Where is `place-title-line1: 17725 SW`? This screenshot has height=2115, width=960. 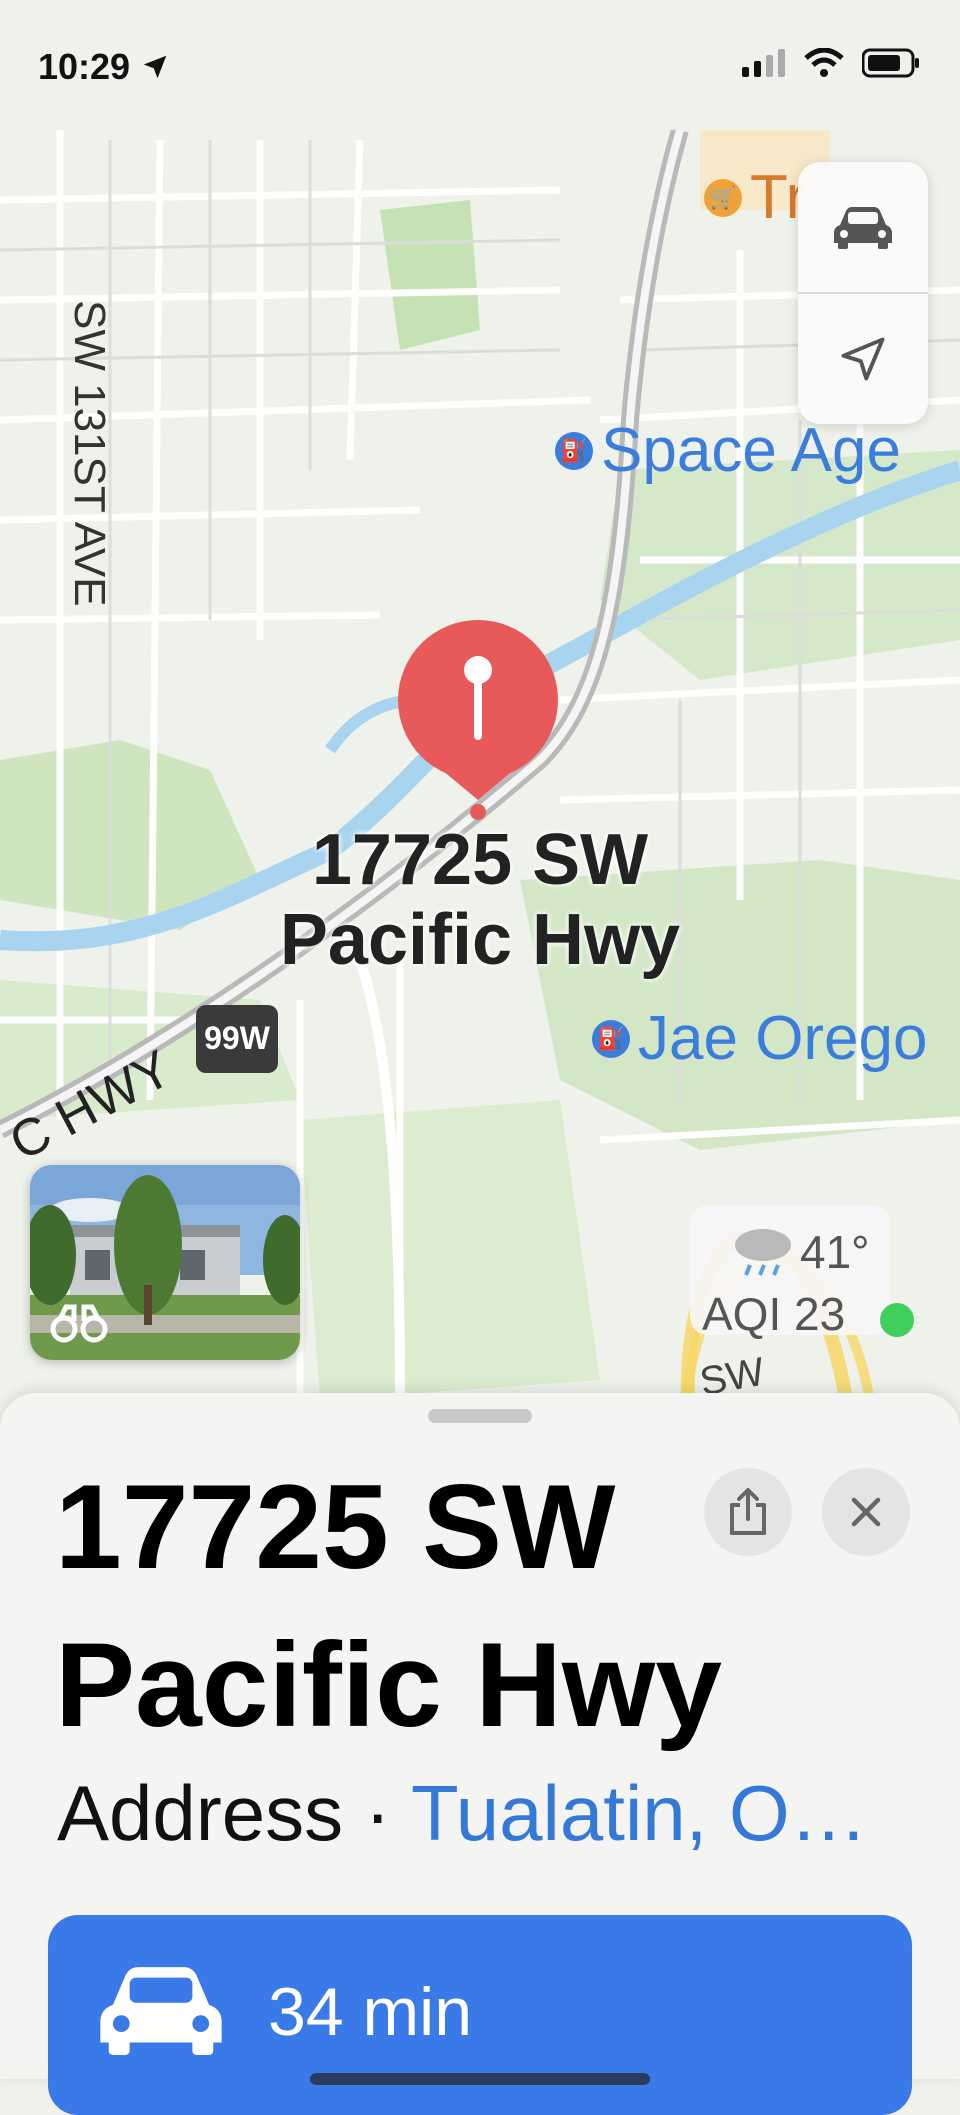
place-title-line1: 17725 SW is located at coordinates (335, 1527).